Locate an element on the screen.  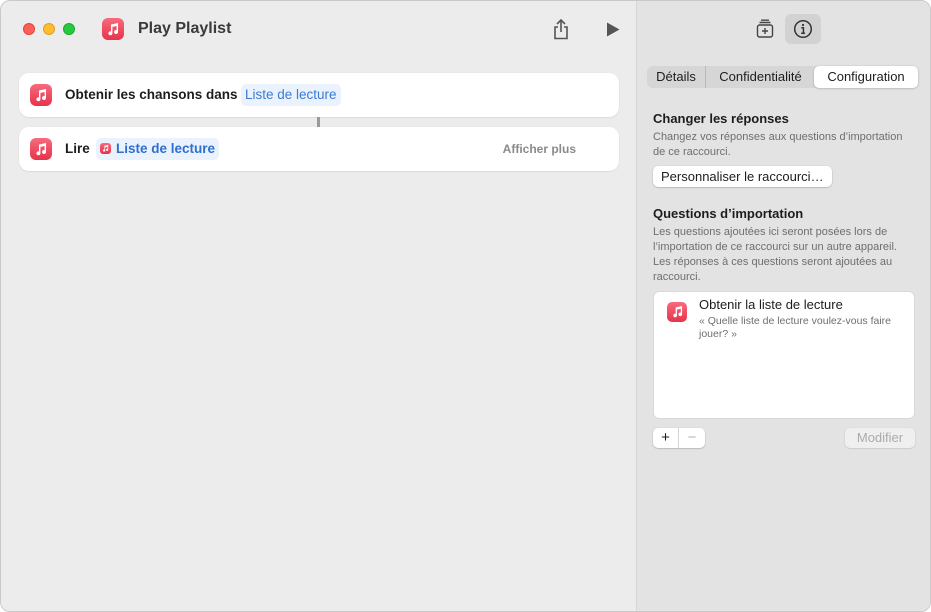
playlist-variable-token: Liste de lecture is located at coordinates (158, 149).